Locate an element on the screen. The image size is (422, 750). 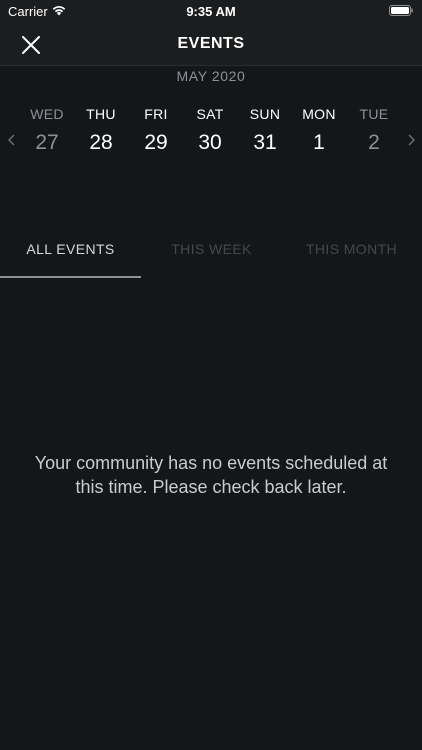
tab-all-events: ALL EVENTS is located at coordinates (70, 254).